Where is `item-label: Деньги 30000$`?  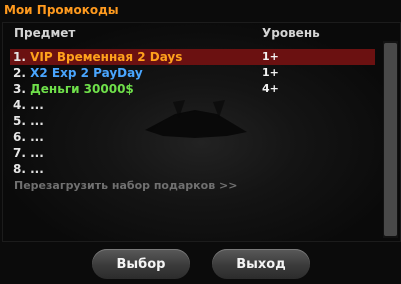
item-label: Деньги 30000$ is located at coordinates (82, 89).